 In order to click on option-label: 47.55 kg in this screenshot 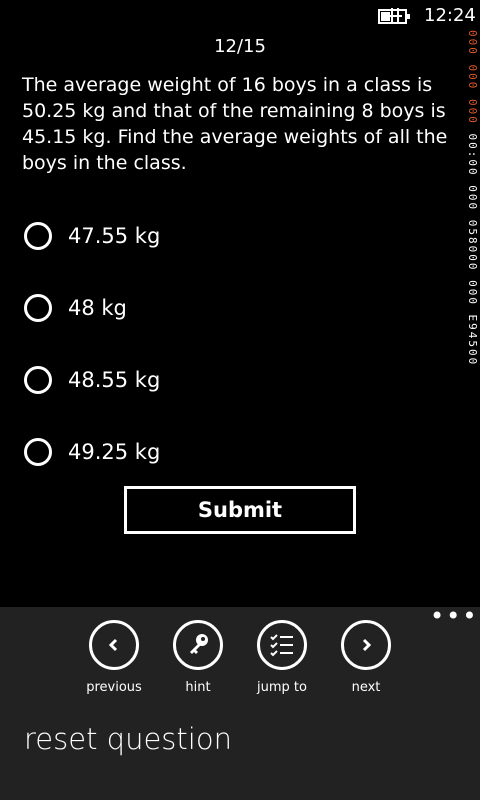, I will do `click(114, 236)`.